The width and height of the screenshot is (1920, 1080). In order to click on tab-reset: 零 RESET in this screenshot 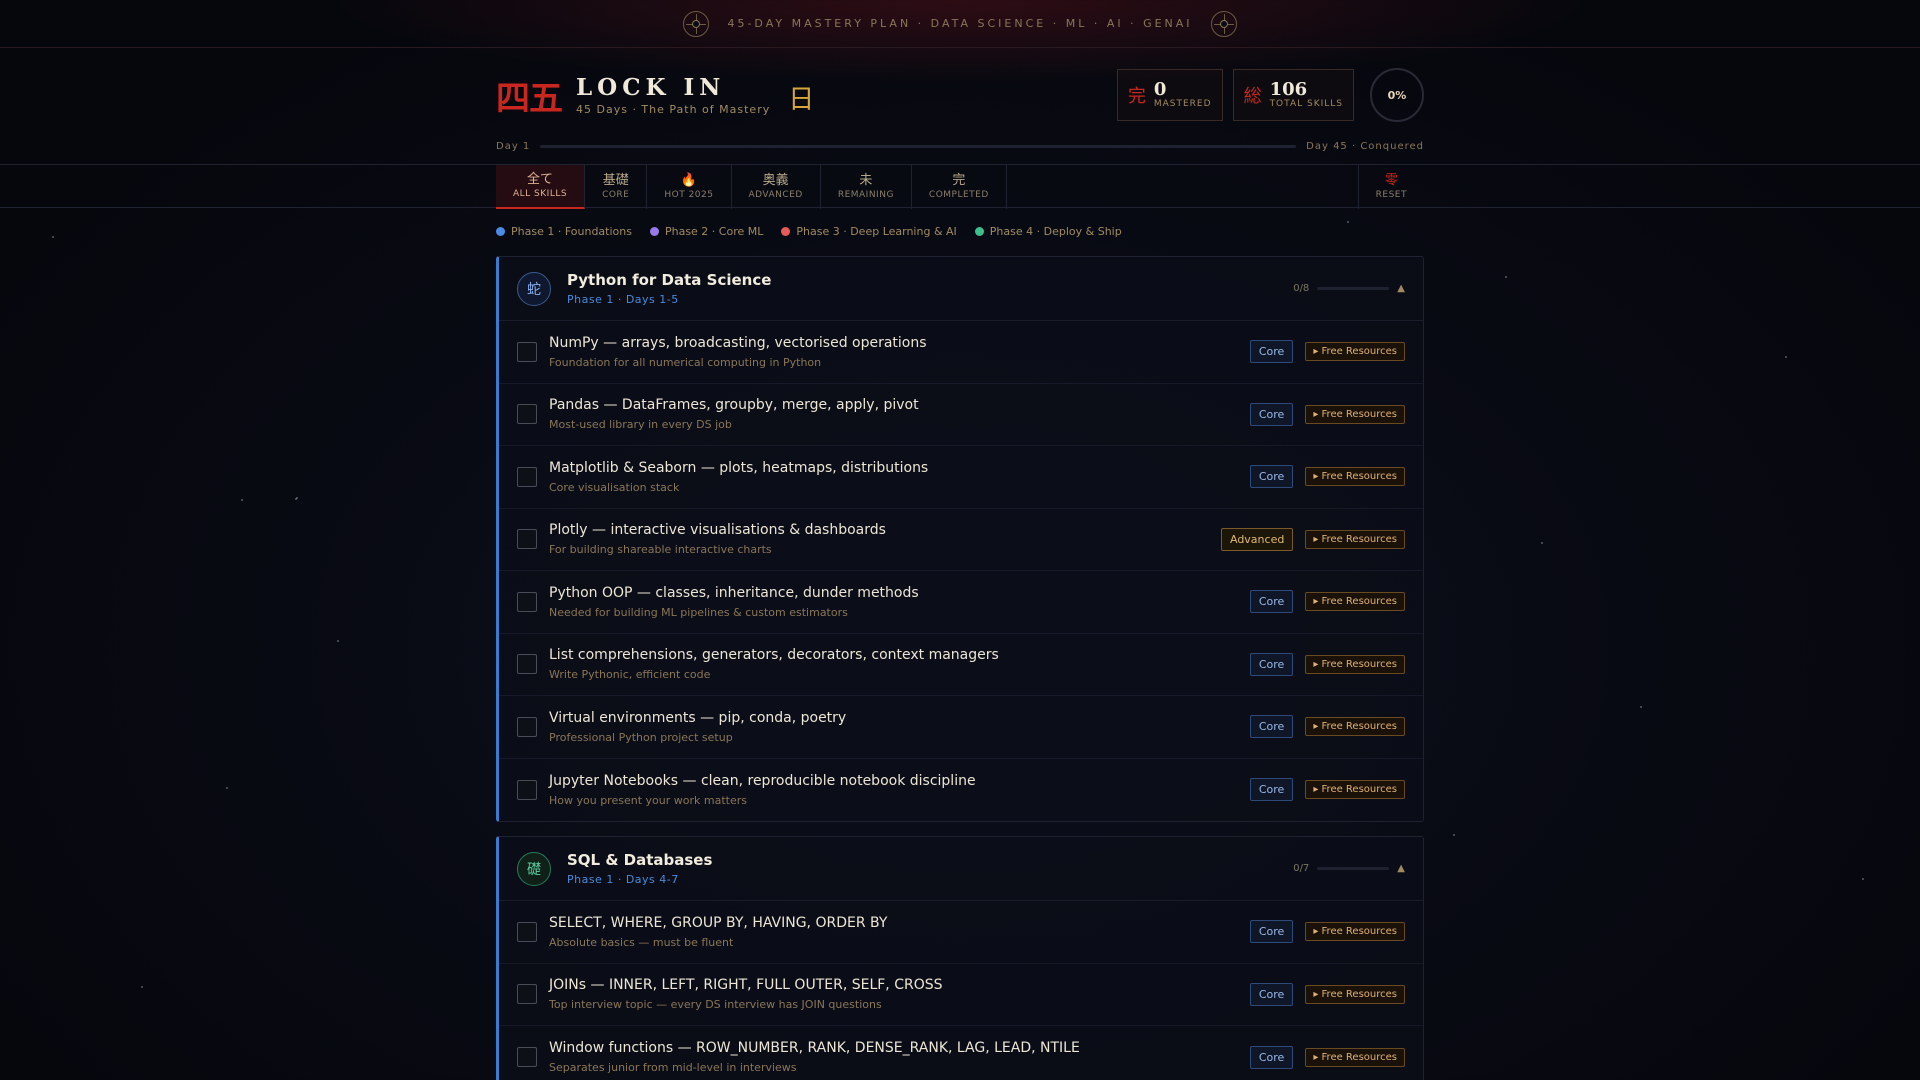, I will do `click(1390, 187)`.